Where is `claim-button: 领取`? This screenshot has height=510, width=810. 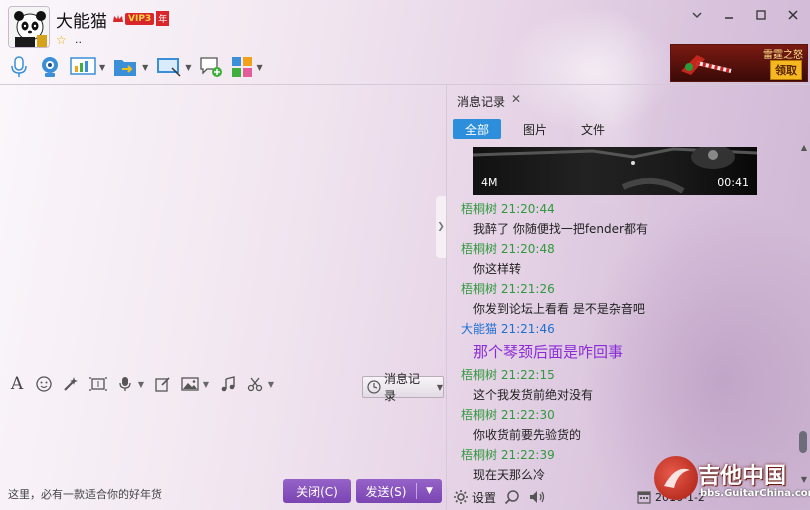
claim-button: 领取 is located at coordinates (786, 70).